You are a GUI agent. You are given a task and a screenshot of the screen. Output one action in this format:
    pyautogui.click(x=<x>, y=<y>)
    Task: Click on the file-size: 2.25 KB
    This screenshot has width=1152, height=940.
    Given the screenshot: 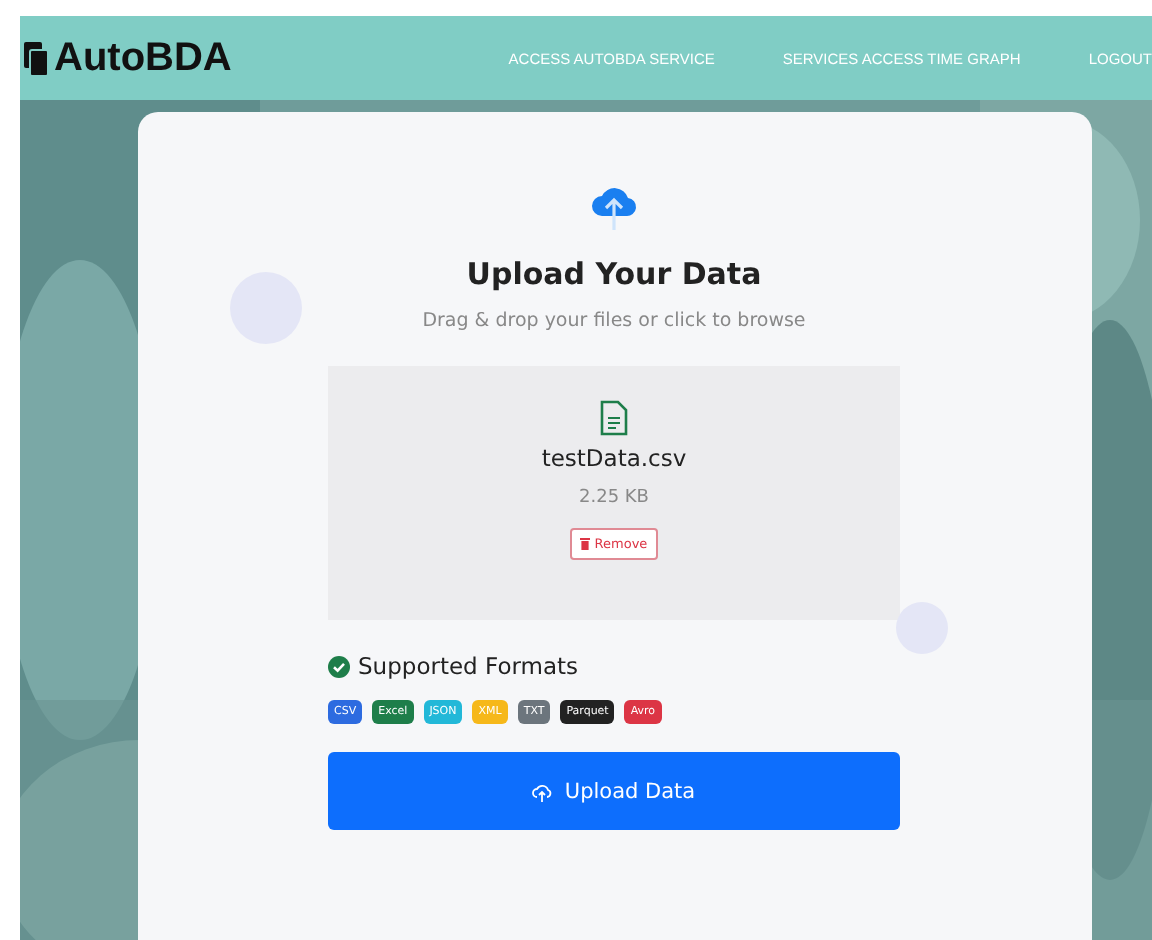 What is the action you would take?
    pyautogui.click(x=614, y=498)
    